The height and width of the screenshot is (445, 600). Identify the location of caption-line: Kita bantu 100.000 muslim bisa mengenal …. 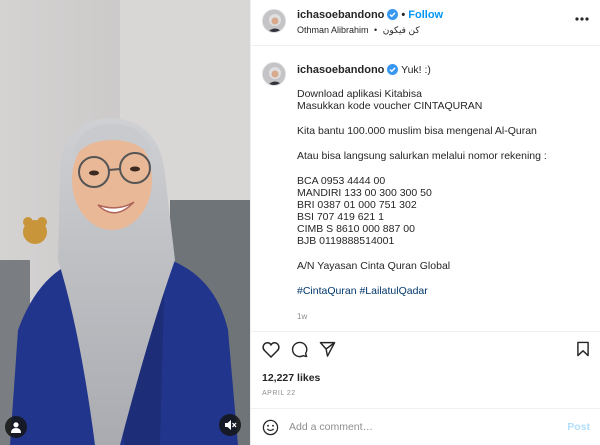
(417, 131).